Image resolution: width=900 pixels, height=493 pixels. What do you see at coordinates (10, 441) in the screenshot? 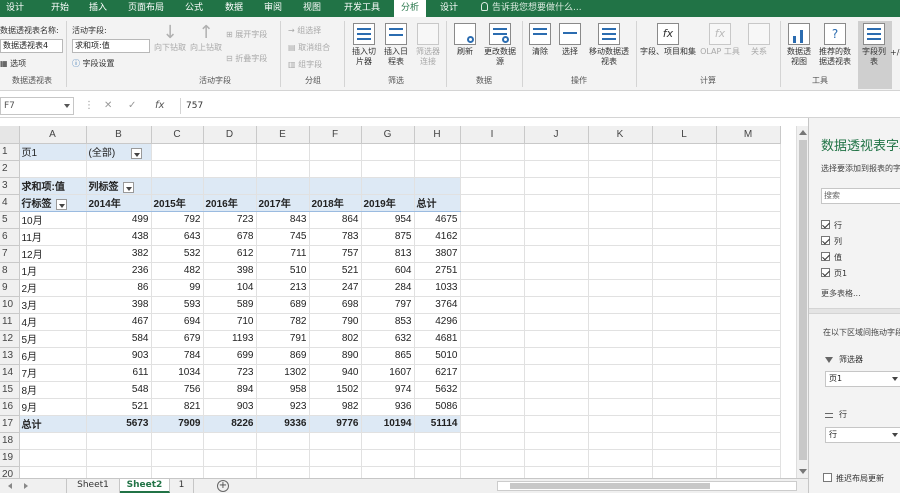
I see `row-header: 18` at bounding box center [10, 441].